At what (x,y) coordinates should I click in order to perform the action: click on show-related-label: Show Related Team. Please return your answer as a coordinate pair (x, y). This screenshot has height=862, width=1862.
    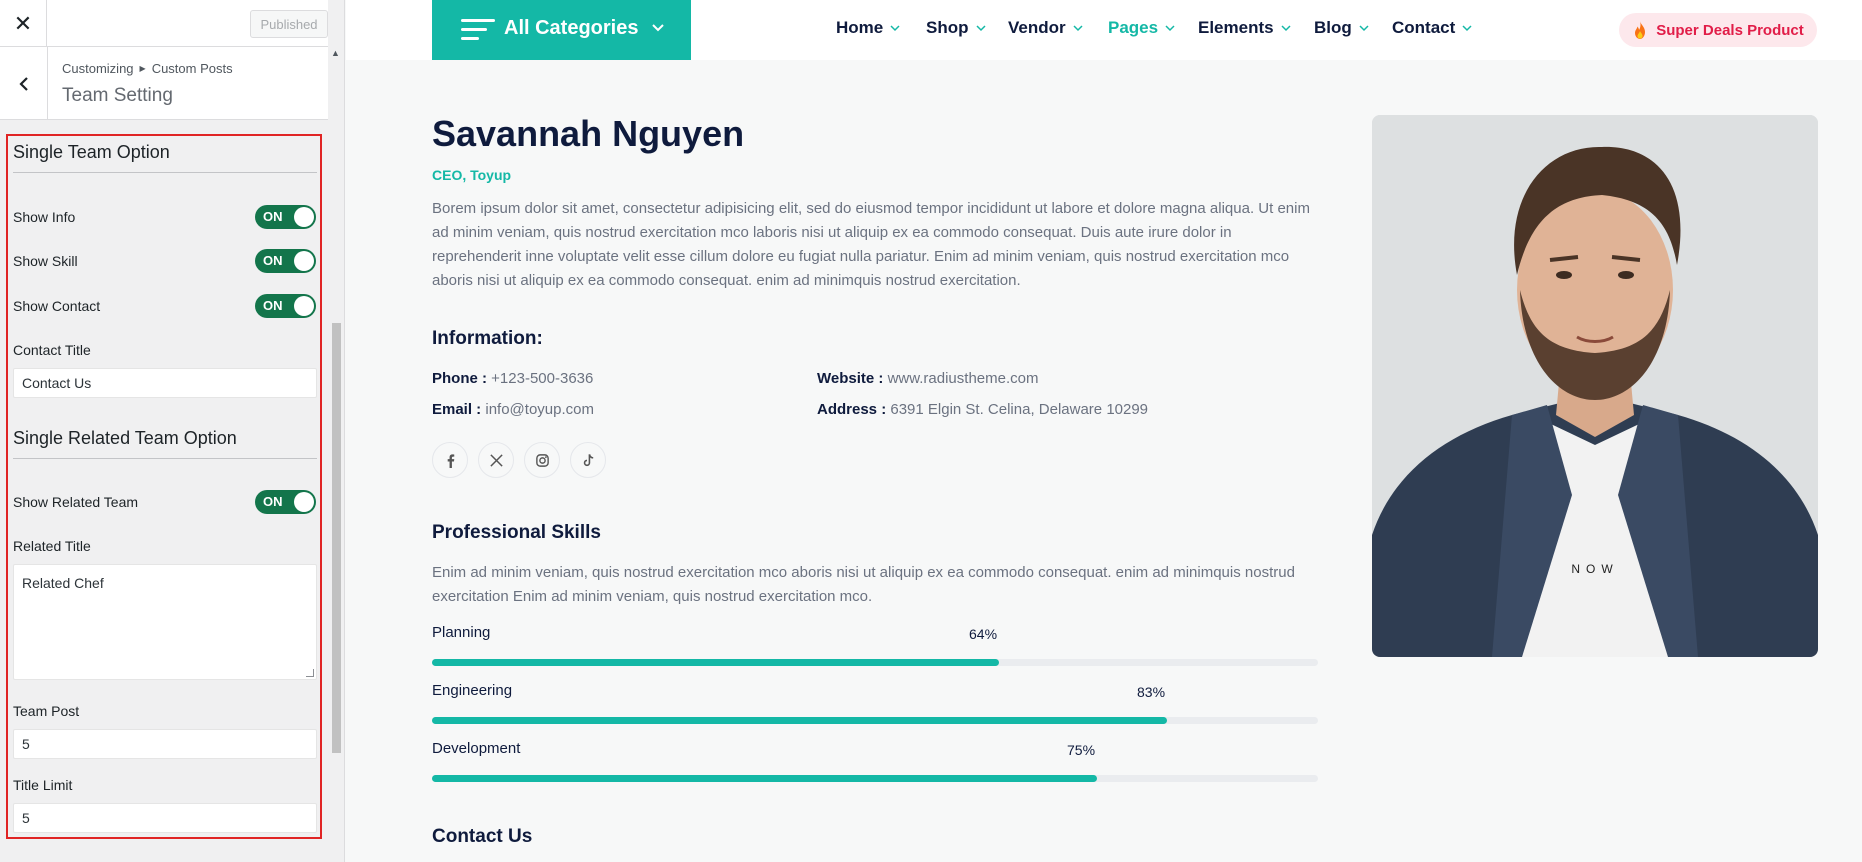
    Looking at the image, I should click on (76, 502).